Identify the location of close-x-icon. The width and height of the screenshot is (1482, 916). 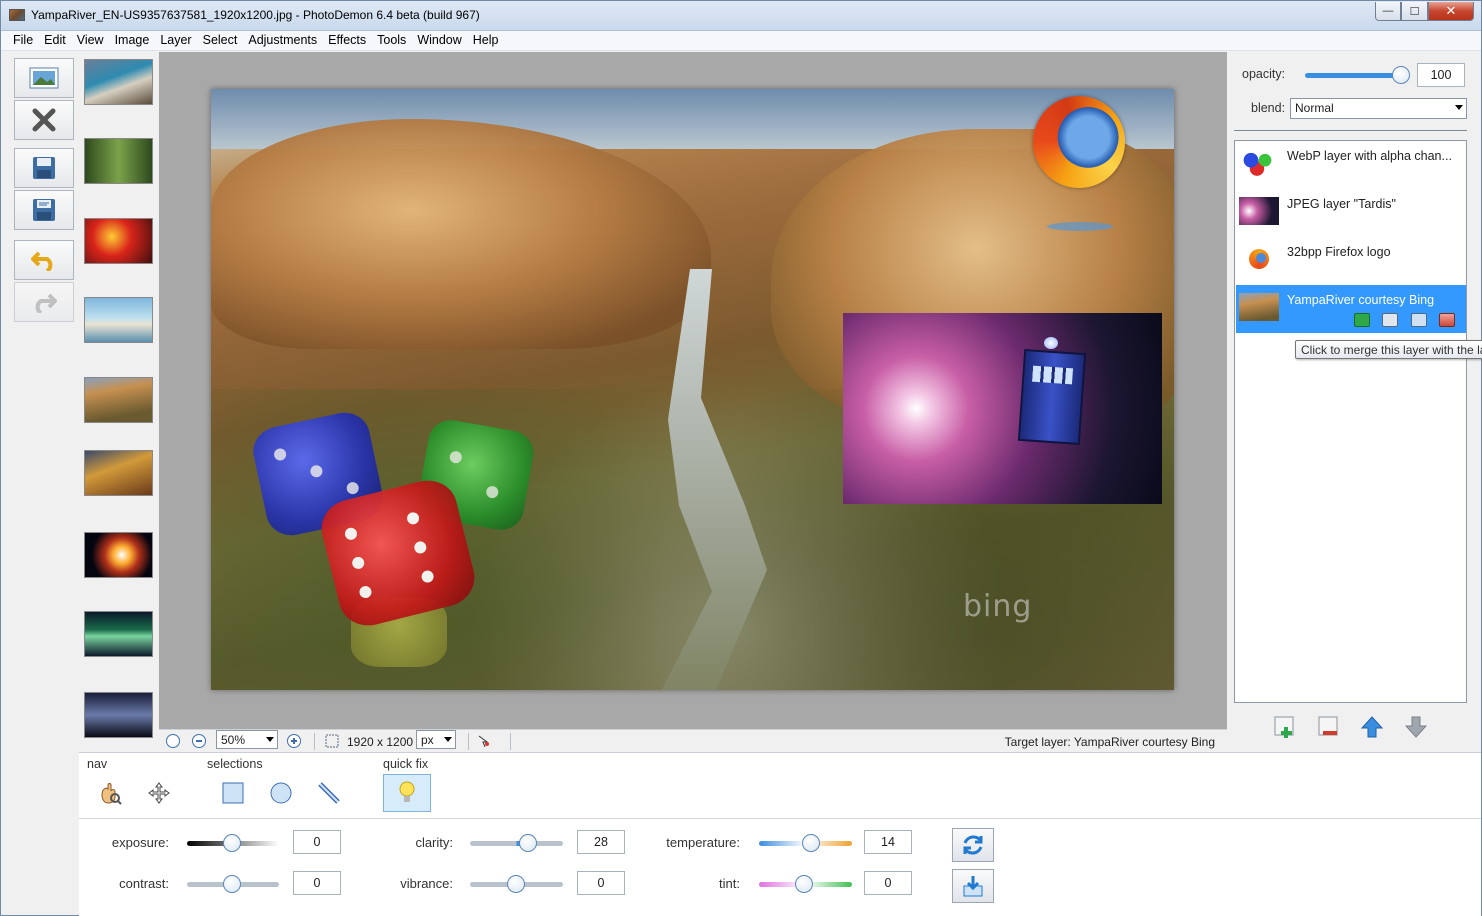
(44, 120).